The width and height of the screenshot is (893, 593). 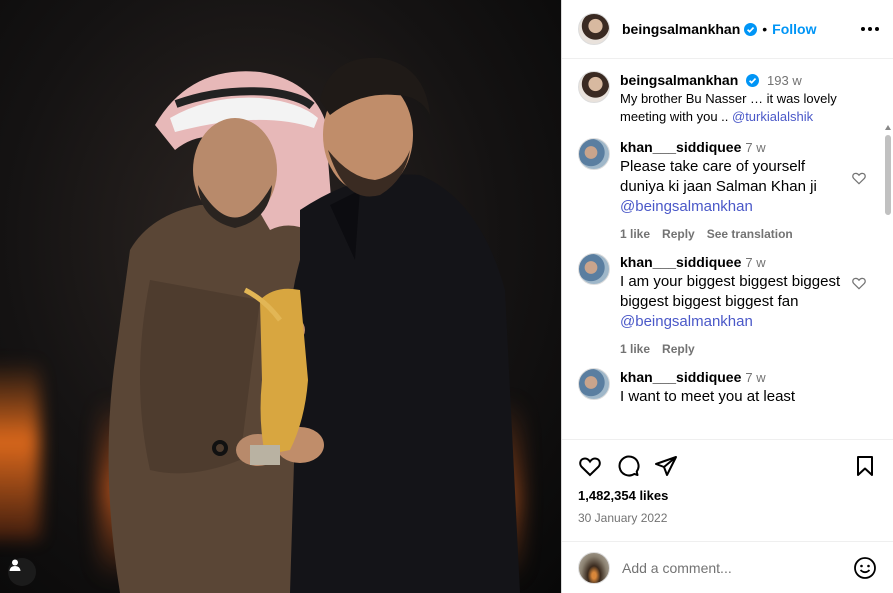 What do you see at coordinates (870, 29) in the screenshot?
I see `more-options-icon` at bounding box center [870, 29].